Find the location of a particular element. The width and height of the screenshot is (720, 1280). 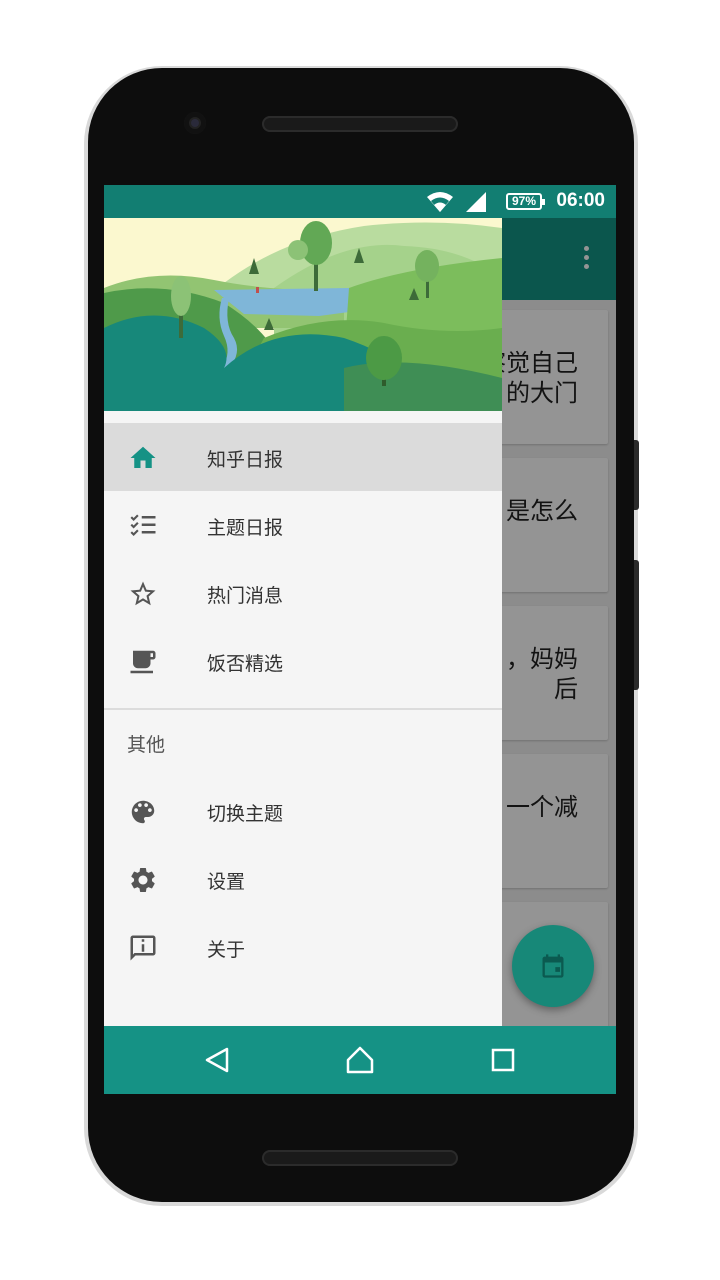

palette-icon is located at coordinates (143, 812).